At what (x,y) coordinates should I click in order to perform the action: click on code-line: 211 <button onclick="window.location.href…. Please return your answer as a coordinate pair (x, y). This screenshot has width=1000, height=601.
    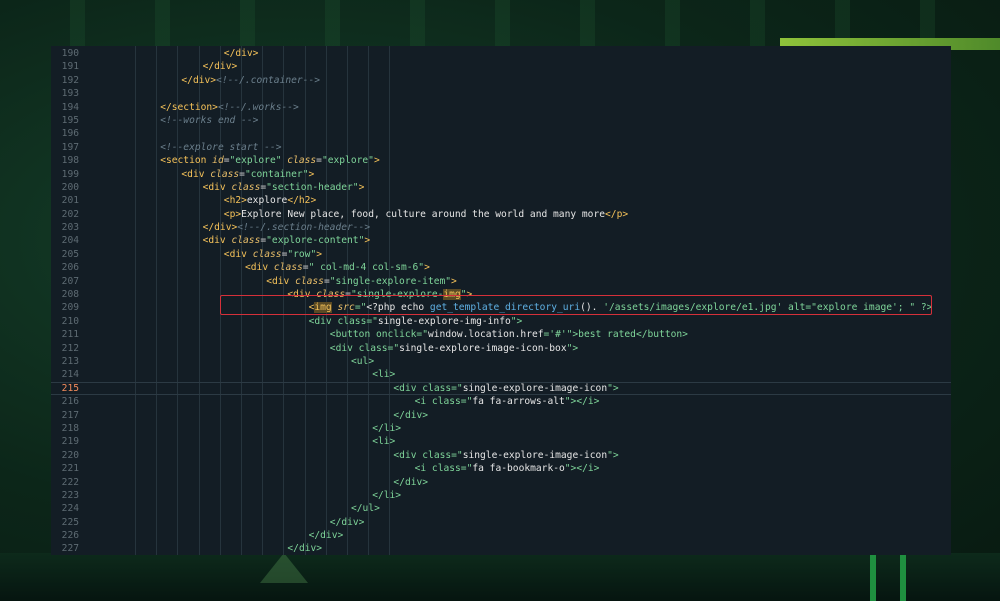
    Looking at the image, I should click on (501, 334).